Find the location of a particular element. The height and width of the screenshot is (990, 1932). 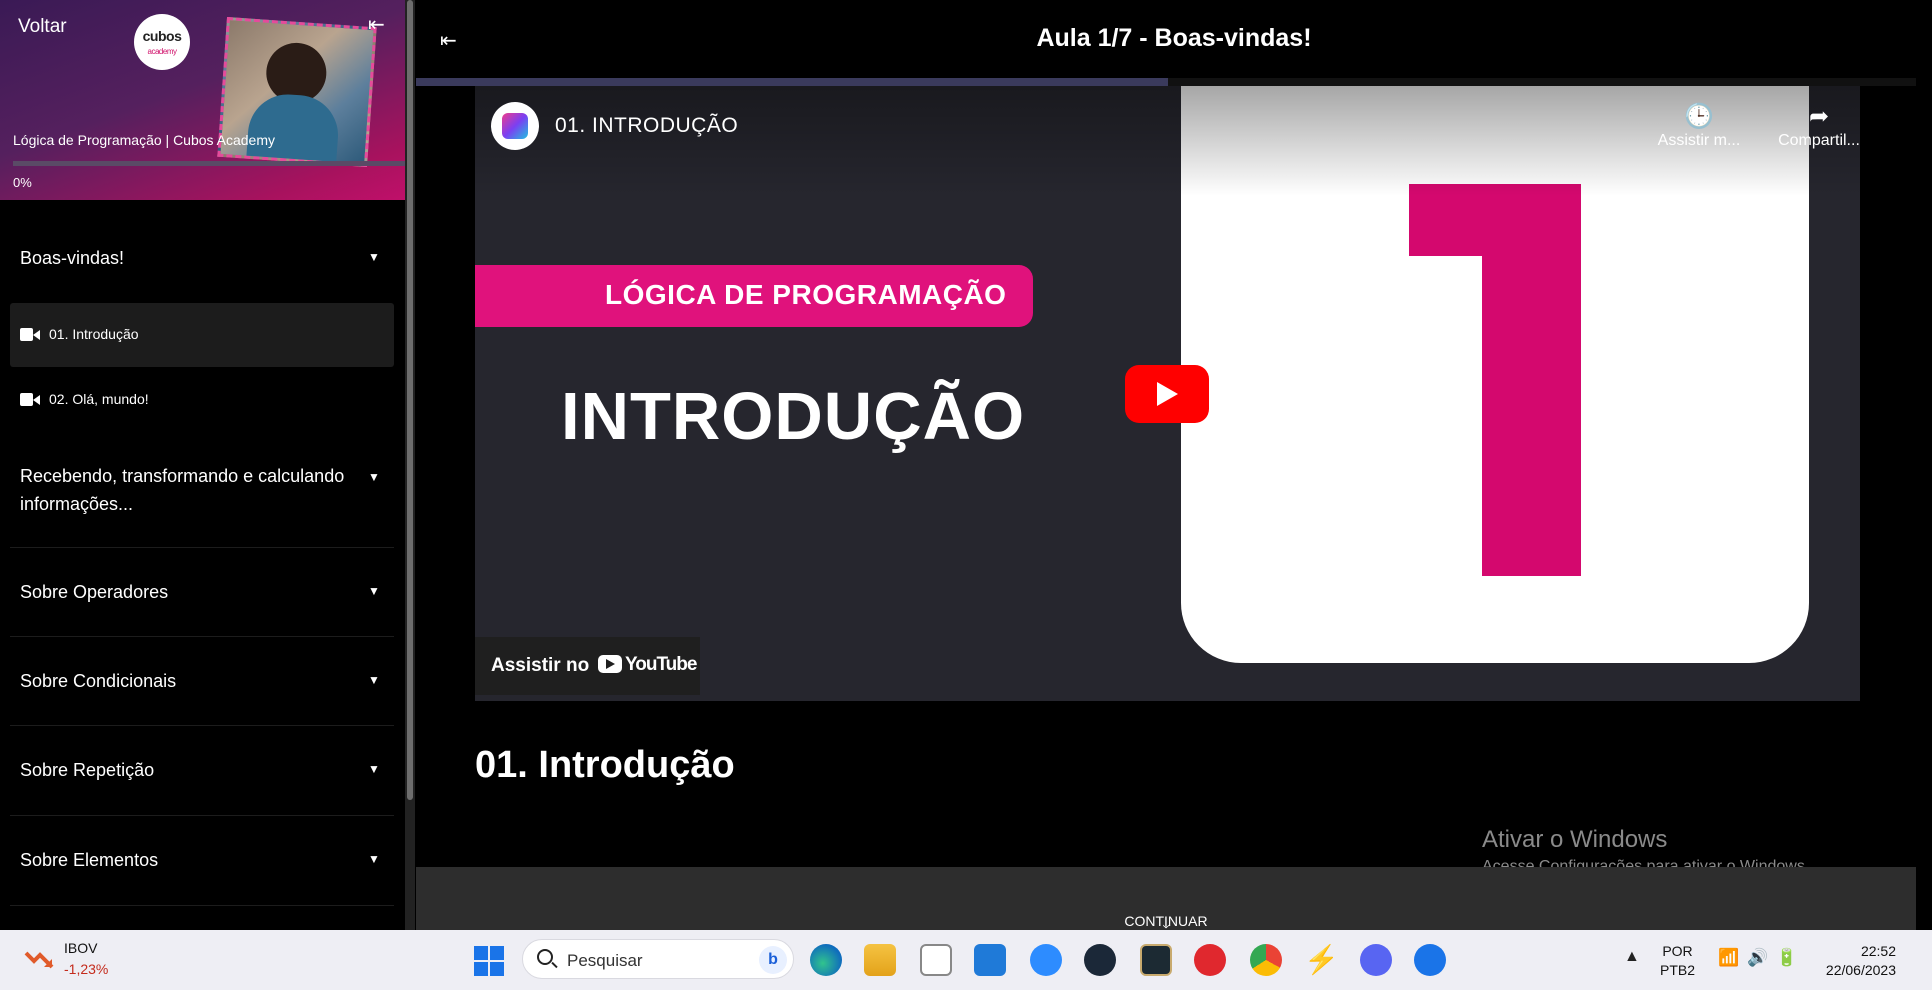

wifi-icon: 📶 is located at coordinates (1732, 957).